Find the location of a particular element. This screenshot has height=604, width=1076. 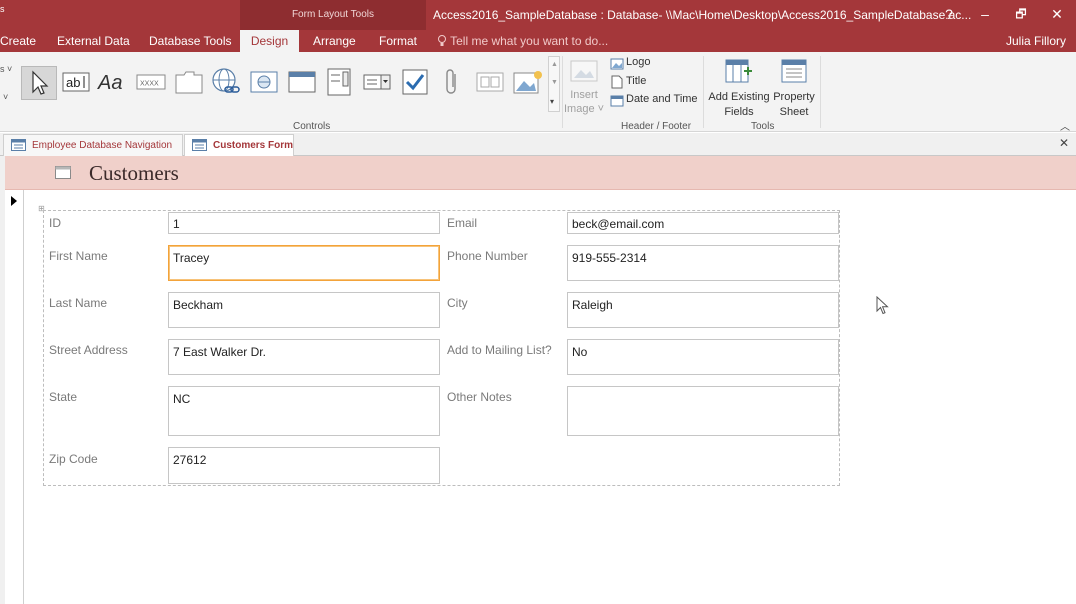

tab-control-icon is located at coordinates (189, 82).